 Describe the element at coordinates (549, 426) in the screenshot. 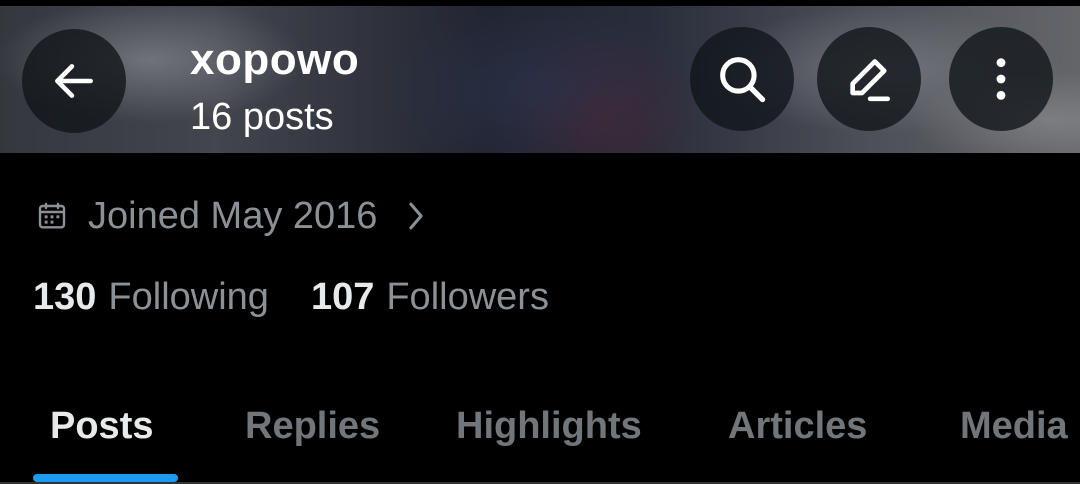

I see `tab-highlights: Highlights` at that location.